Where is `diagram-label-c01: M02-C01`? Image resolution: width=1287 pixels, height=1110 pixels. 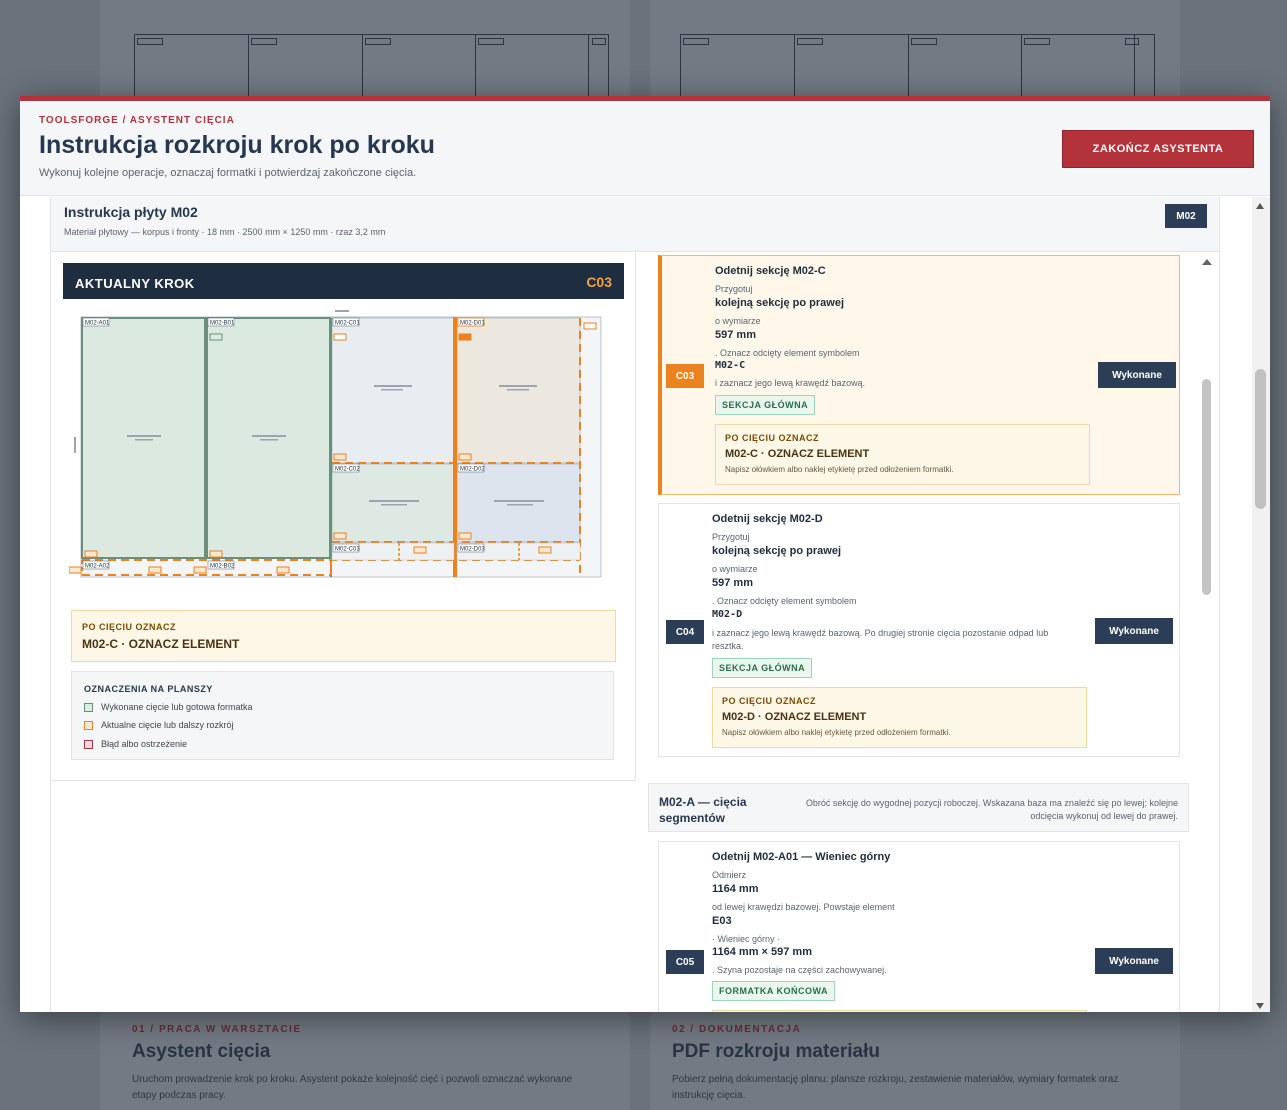
diagram-label-c01: M02-C01 is located at coordinates (347, 324).